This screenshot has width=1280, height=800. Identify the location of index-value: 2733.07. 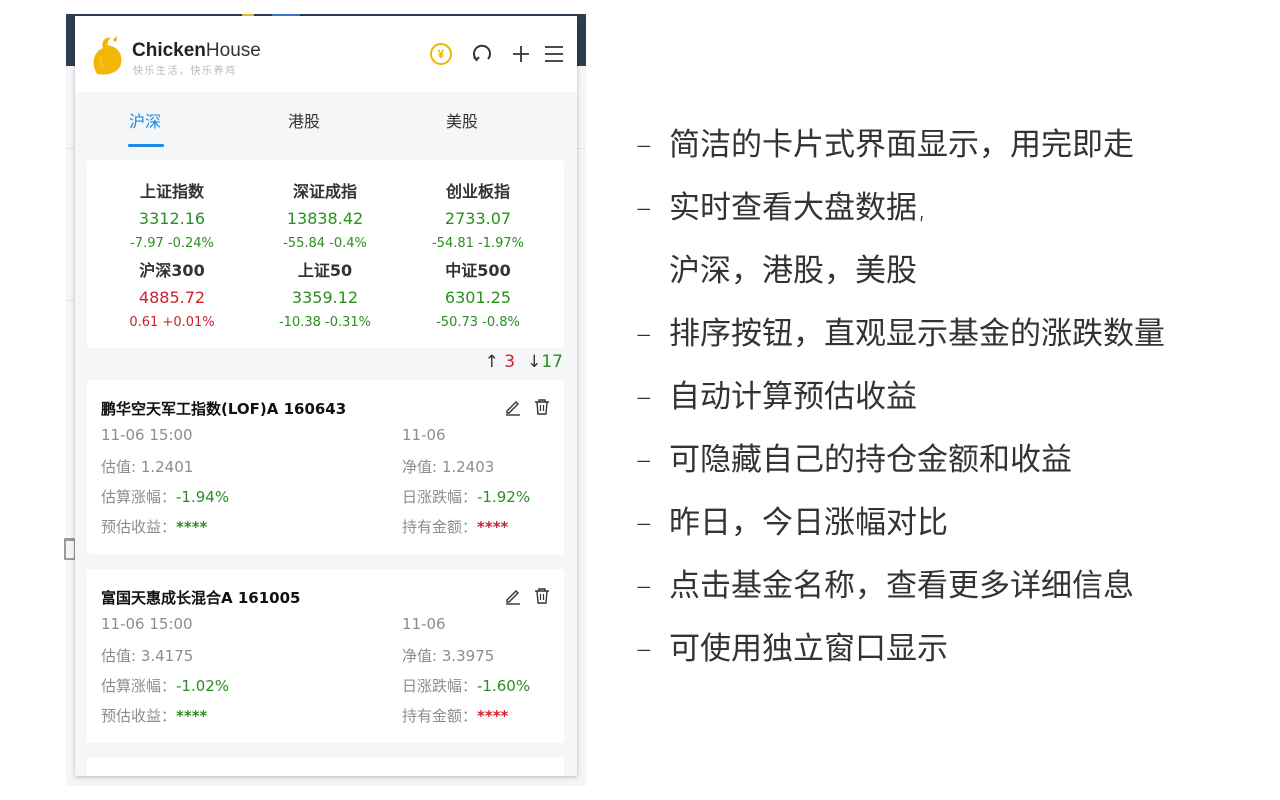
(478, 218).